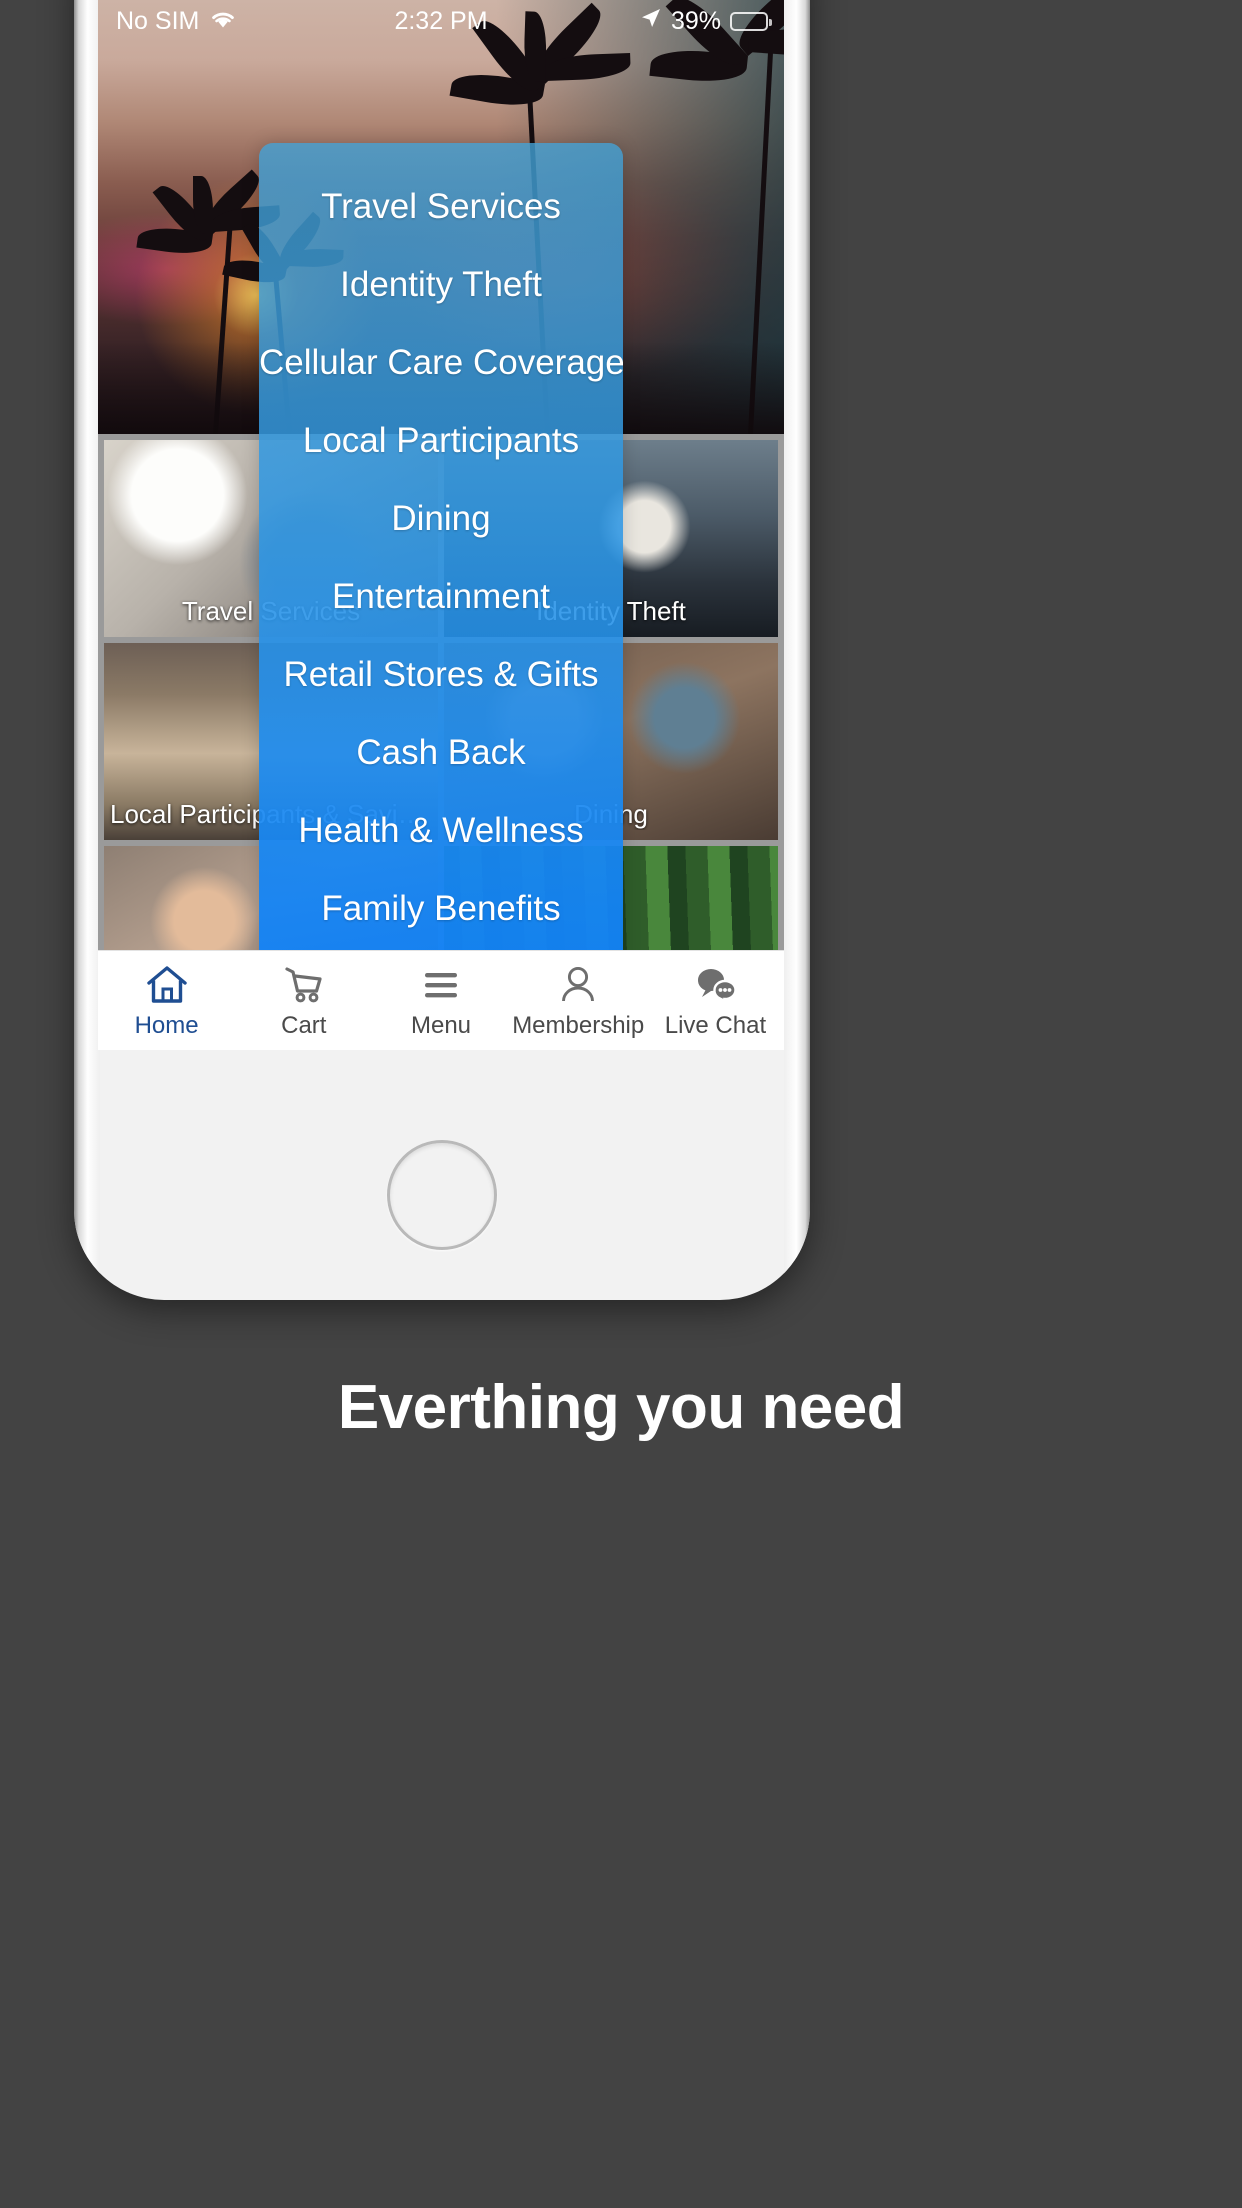  I want to click on tab-membership: Membership, so click(578, 1000).